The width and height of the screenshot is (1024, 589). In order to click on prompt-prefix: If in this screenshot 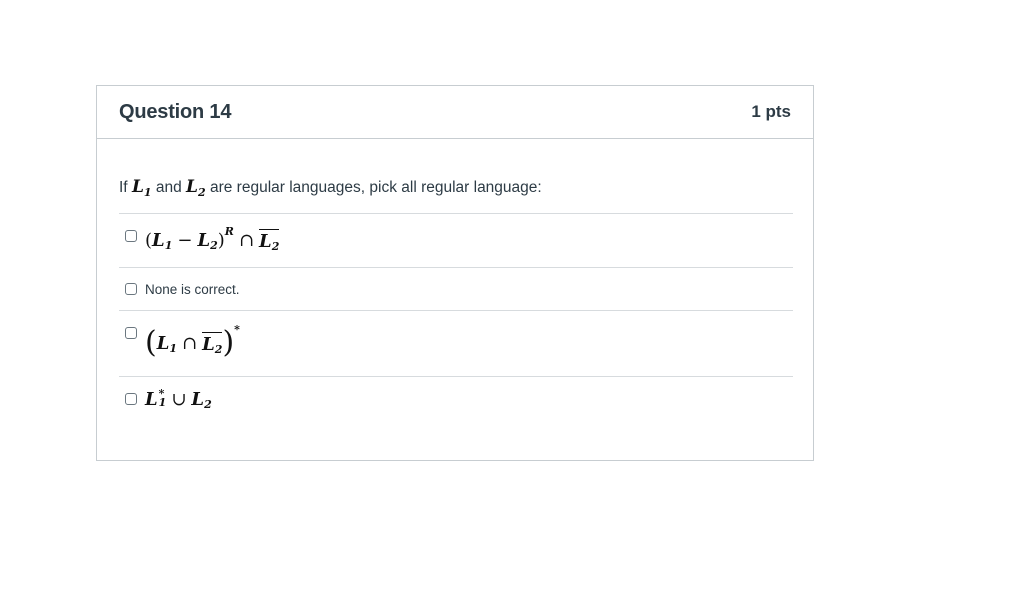, I will do `click(123, 187)`.